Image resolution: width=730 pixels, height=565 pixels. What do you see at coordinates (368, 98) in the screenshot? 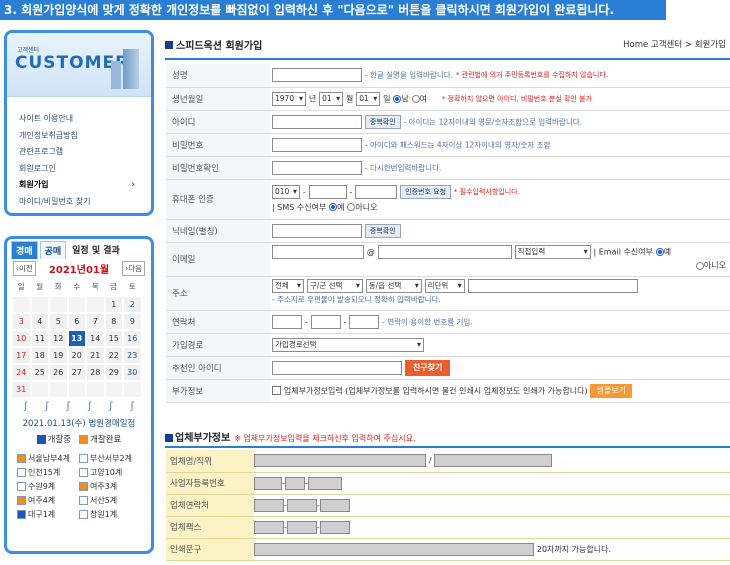
I see `birth-day-select: 01` at bounding box center [368, 98].